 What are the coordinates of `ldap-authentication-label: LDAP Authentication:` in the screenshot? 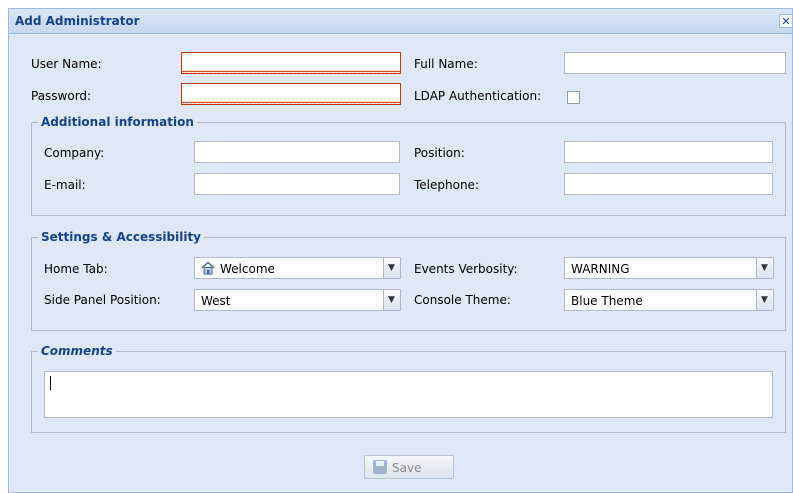 It's located at (478, 96).